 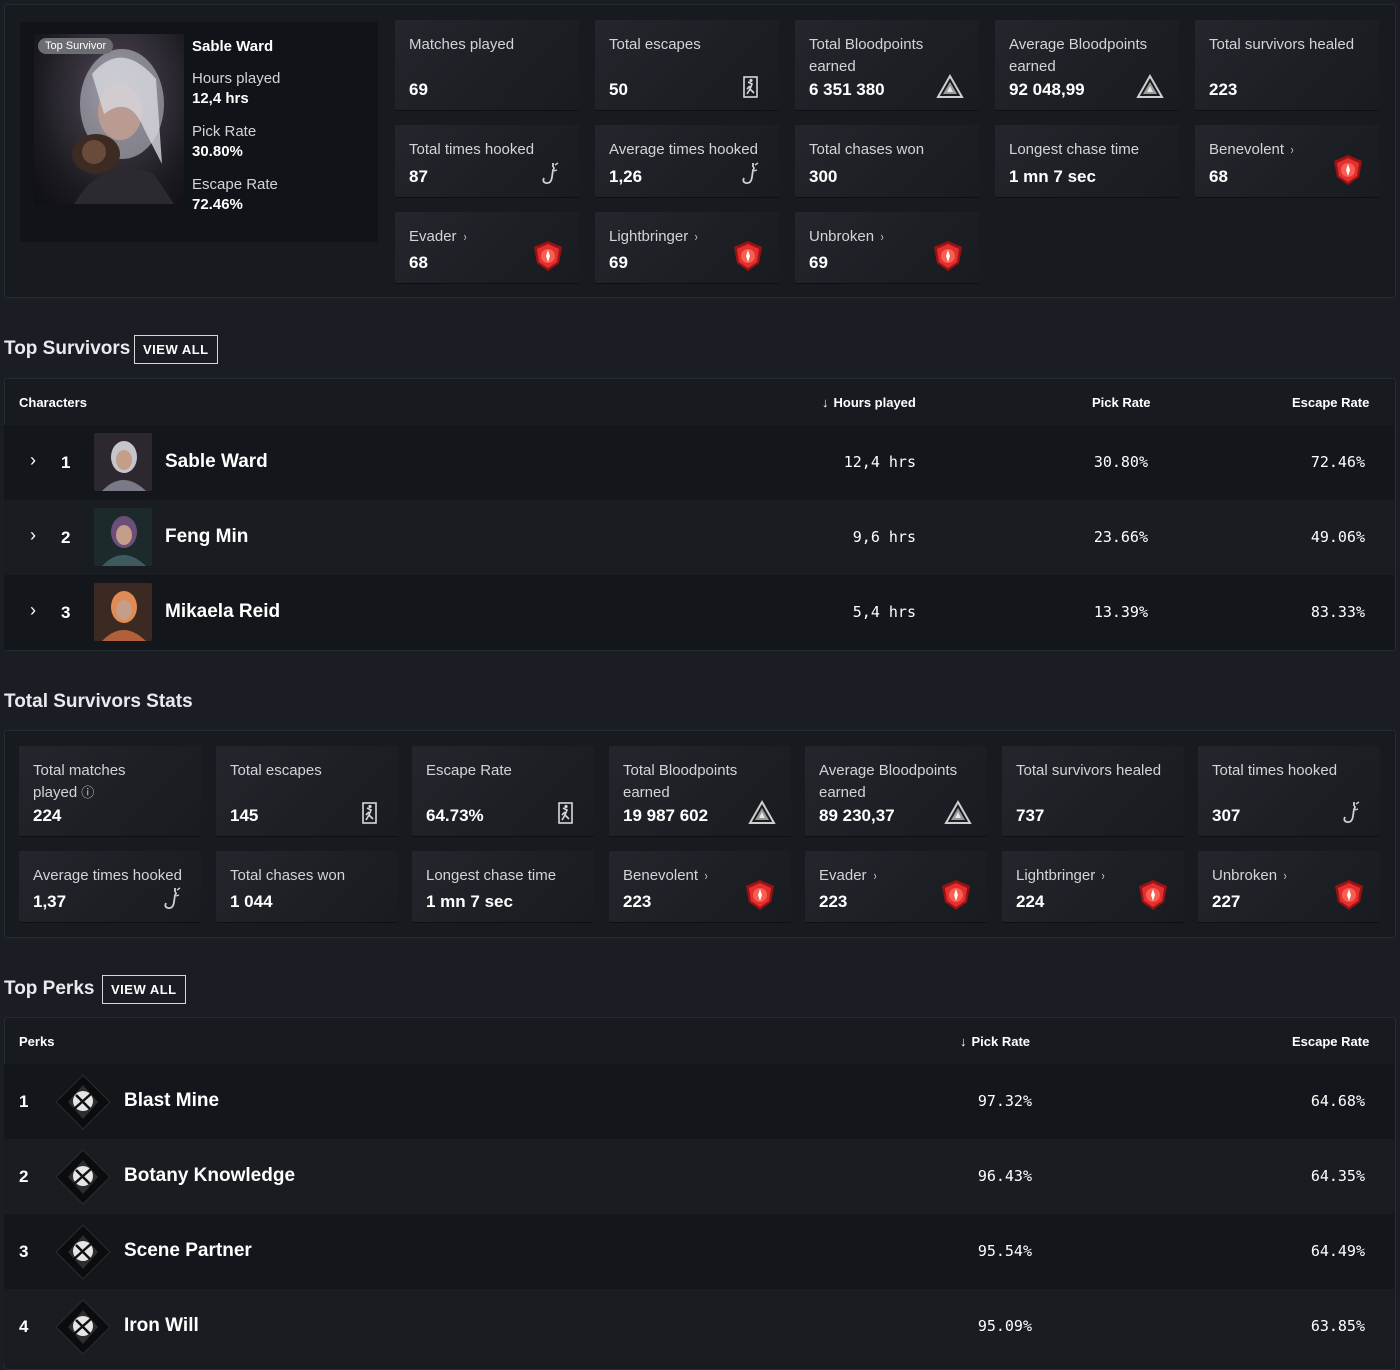 I want to click on hook-icon, so click(x=1351, y=813).